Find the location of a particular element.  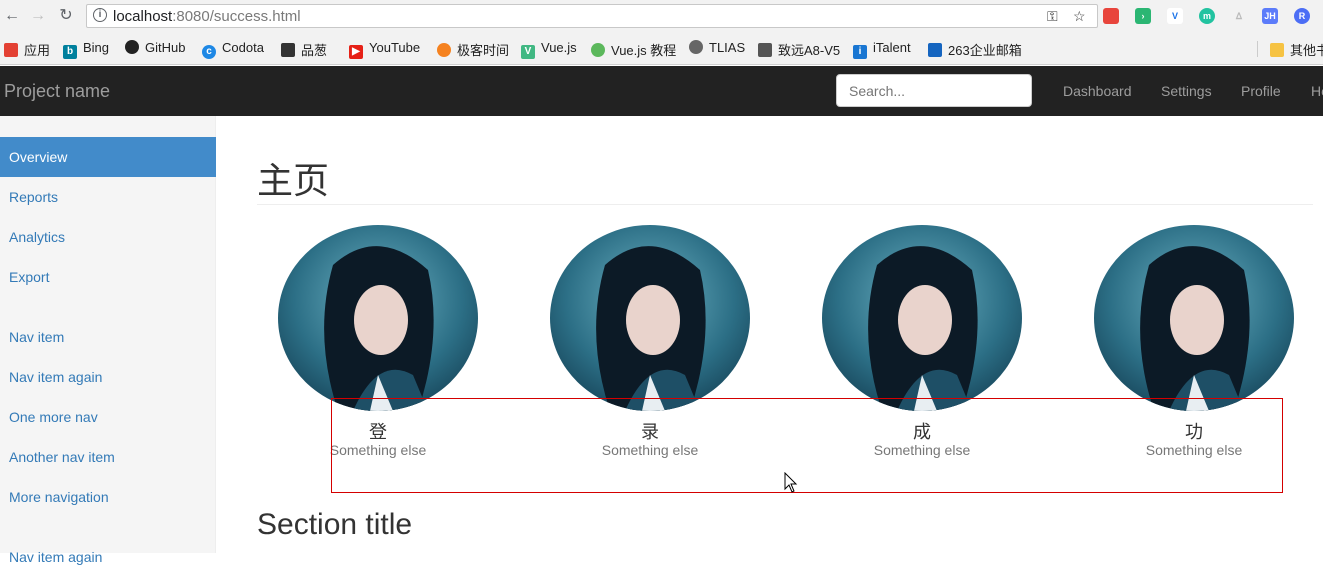

reload-icon: ↻ is located at coordinates (66, 16).